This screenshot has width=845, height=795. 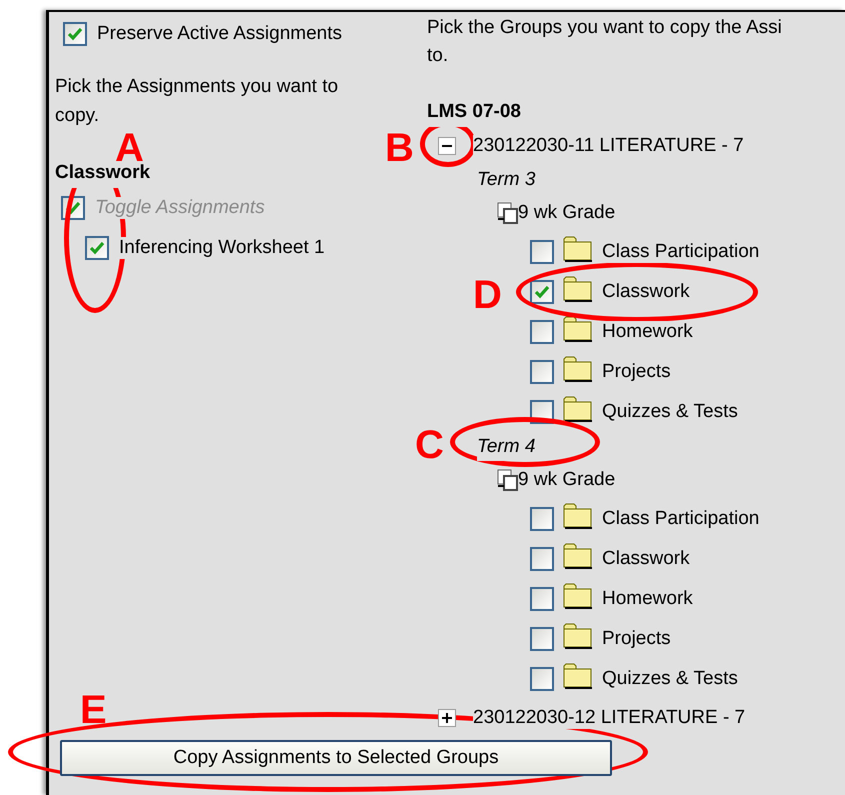 What do you see at coordinates (447, 146) in the screenshot?
I see `collapse-icon` at bounding box center [447, 146].